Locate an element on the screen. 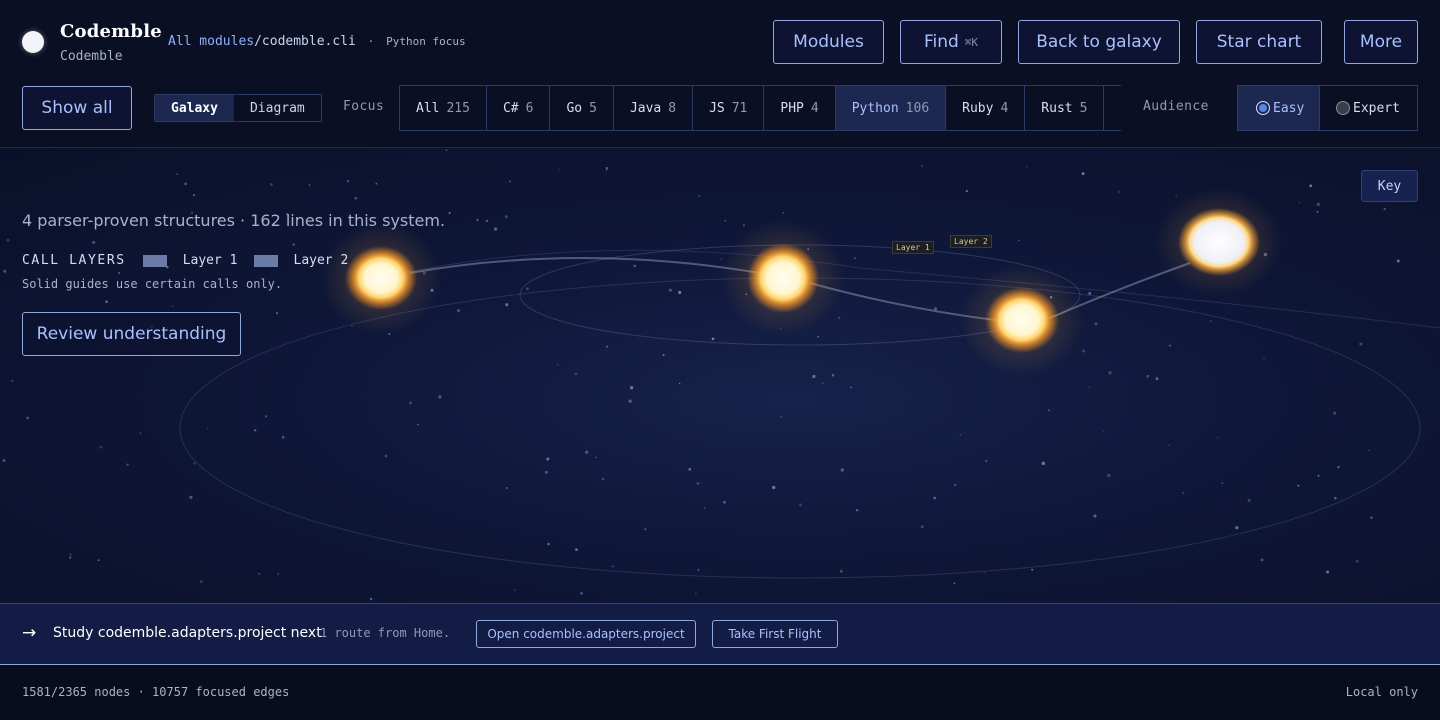 Image resolution: width=1440 pixels, height=720 pixels. star-chart-button: Star chart is located at coordinates (1259, 42).